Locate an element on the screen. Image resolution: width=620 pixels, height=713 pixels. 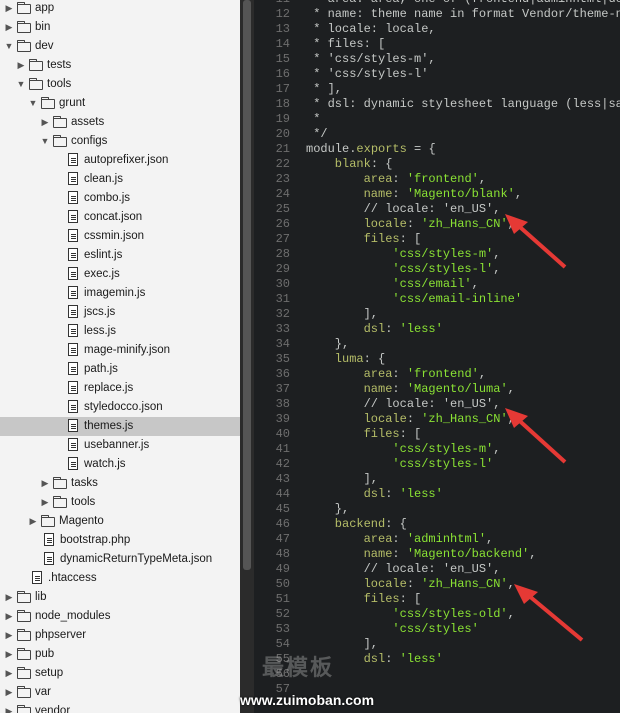
code-line: blank: { is located at coordinates (349, 164).